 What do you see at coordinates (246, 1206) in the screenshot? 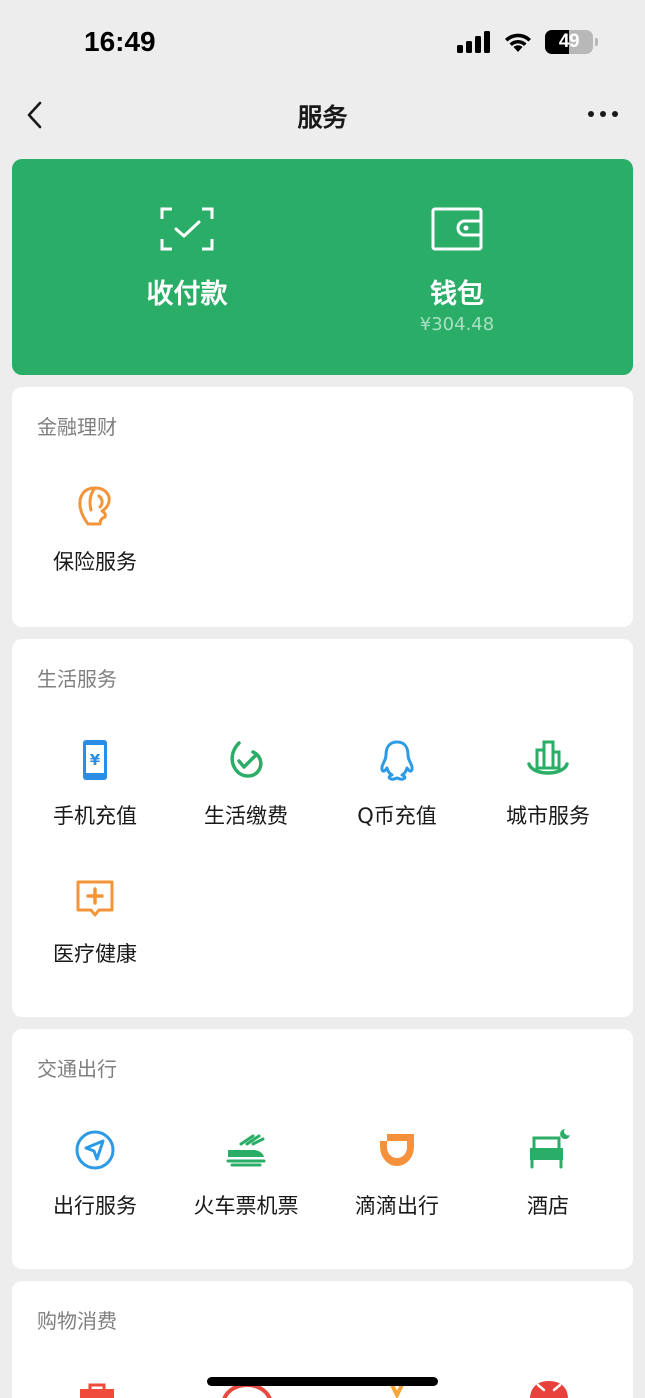
I see `grid-item-label: 火车票机票` at bounding box center [246, 1206].